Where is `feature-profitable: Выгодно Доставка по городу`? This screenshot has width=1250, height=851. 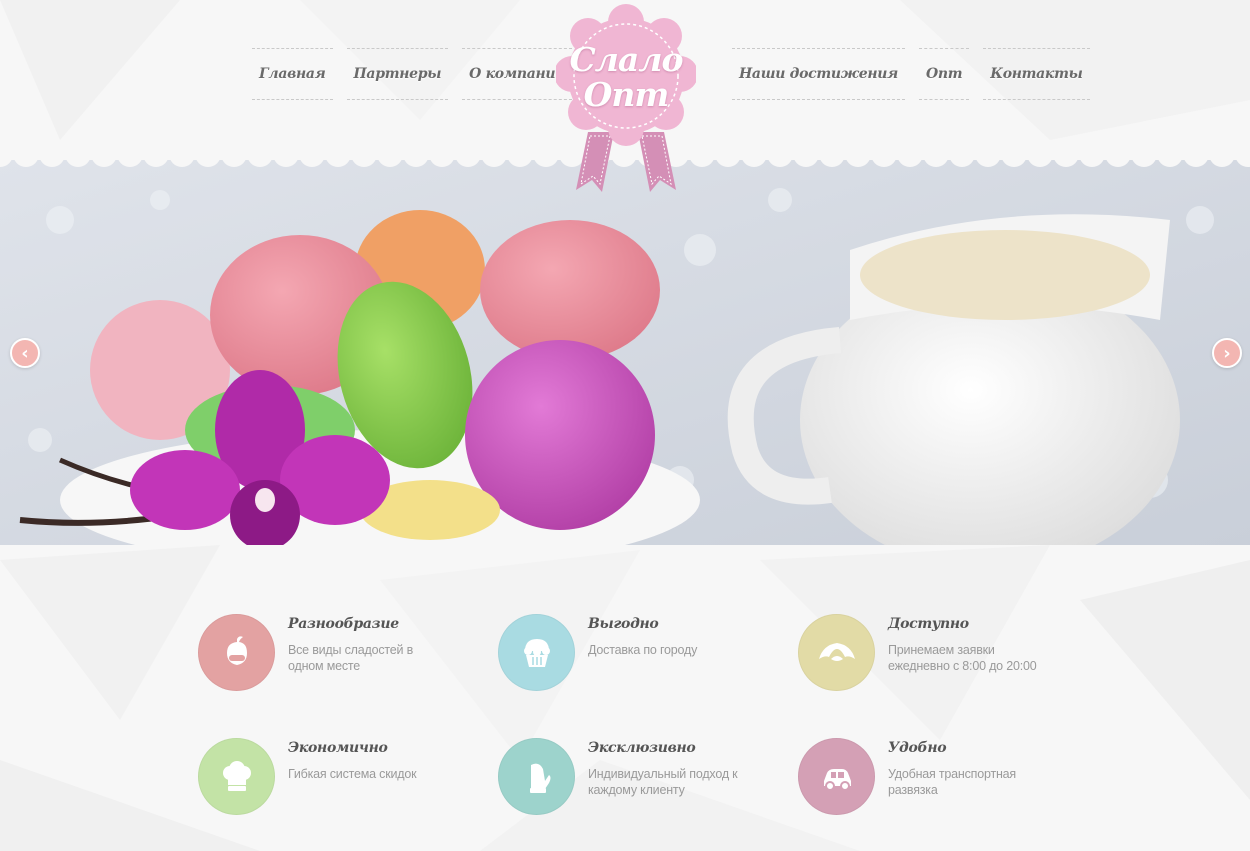
feature-profitable: Выгодно Доставка по городу is located at coordinates (638, 654).